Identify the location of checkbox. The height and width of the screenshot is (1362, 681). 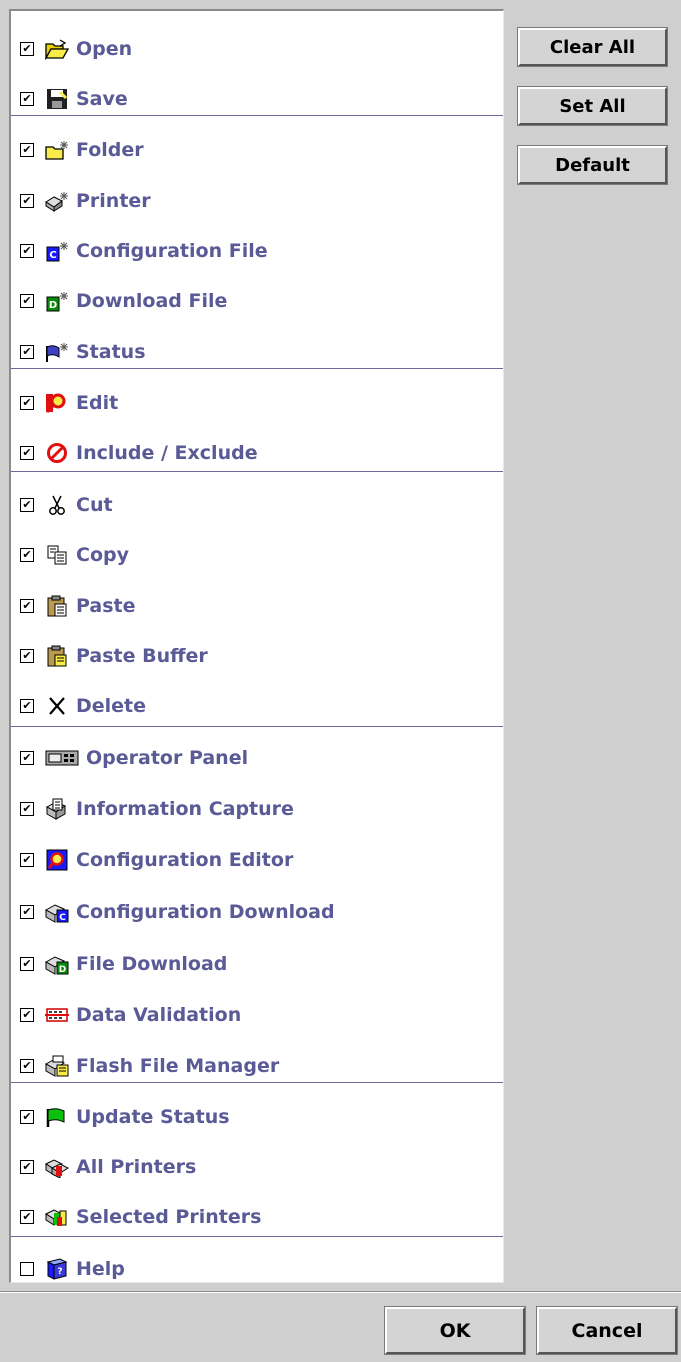
(27, 1269).